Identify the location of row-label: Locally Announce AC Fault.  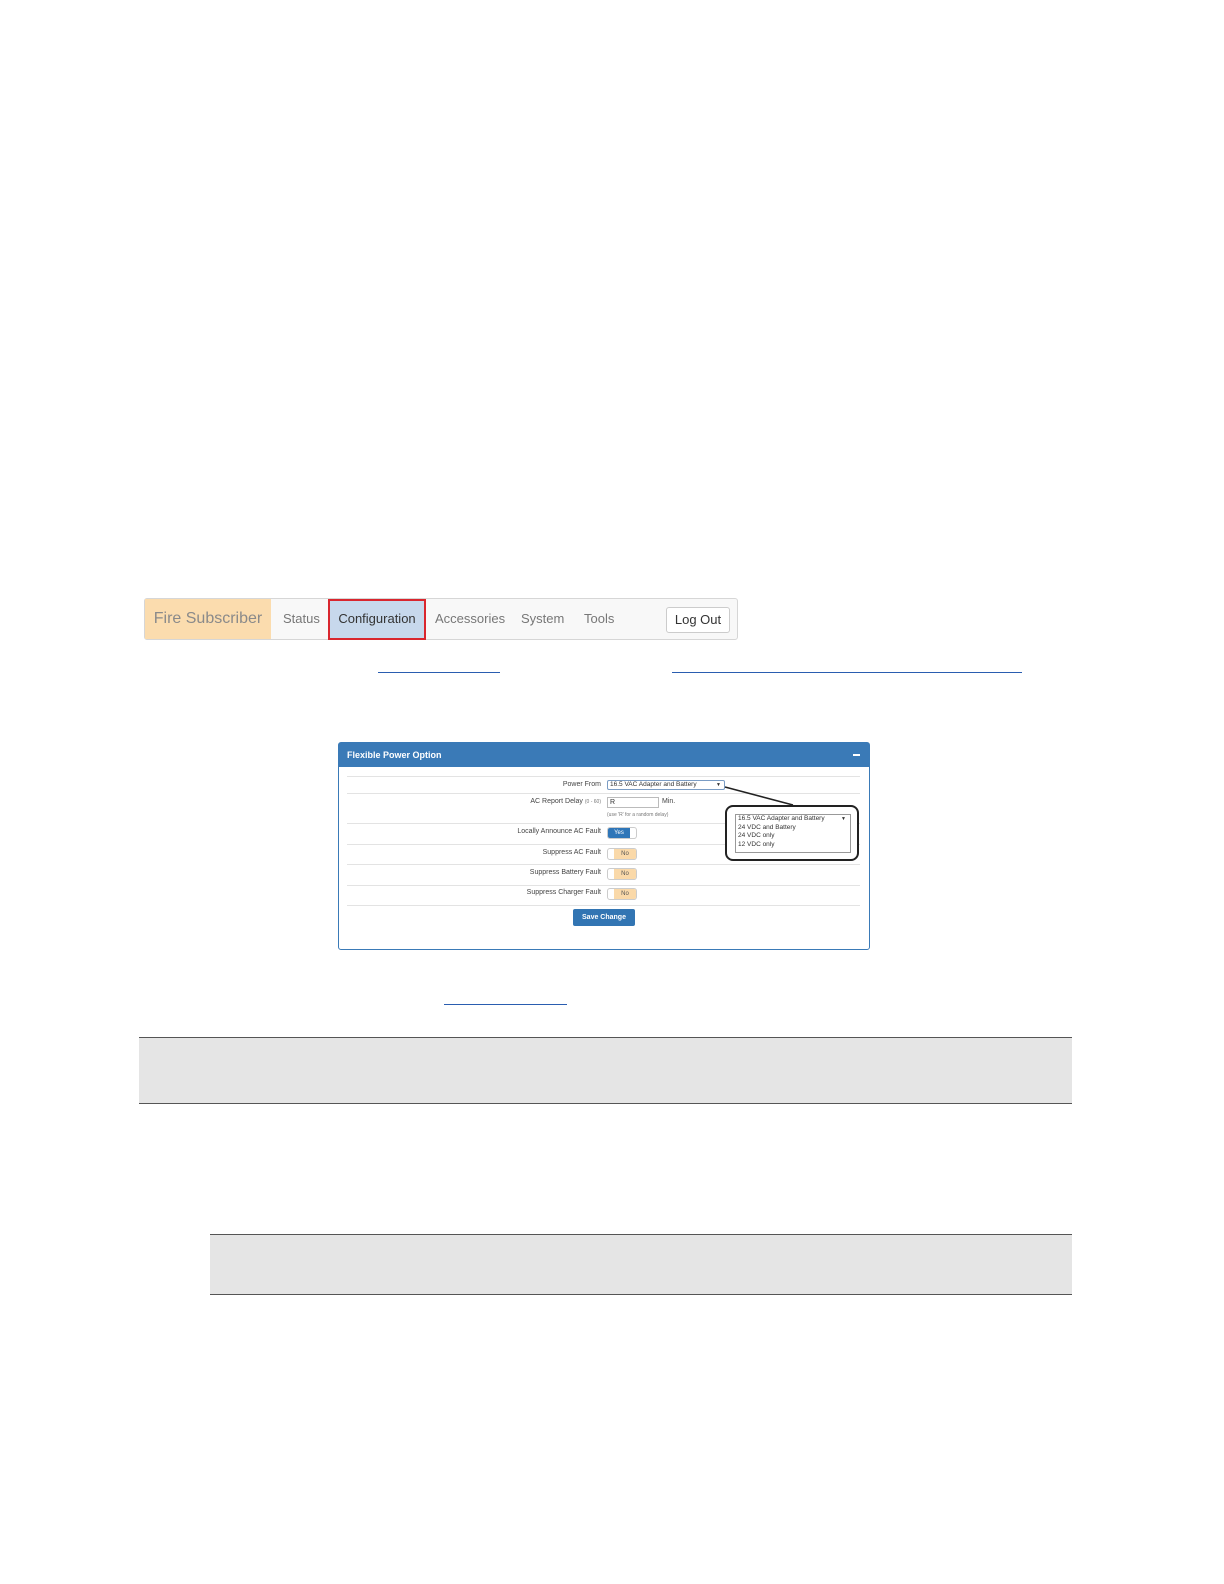
(559, 831).